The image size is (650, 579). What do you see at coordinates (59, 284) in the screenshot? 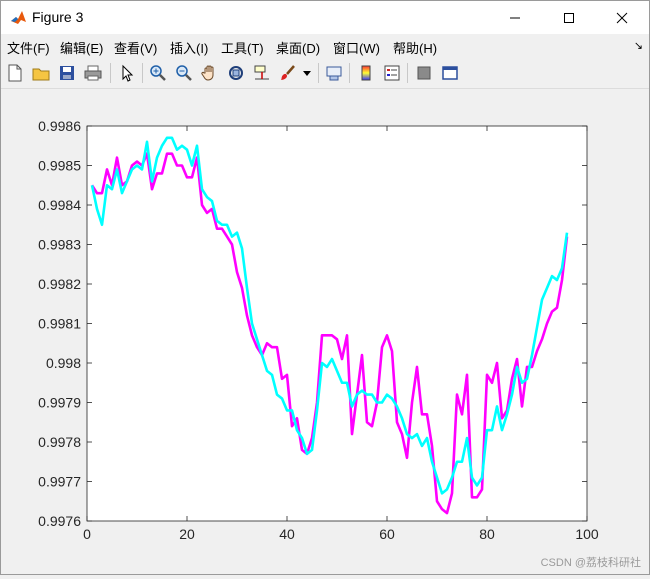
I see `y-tick-label: 0.9982` at bounding box center [59, 284].